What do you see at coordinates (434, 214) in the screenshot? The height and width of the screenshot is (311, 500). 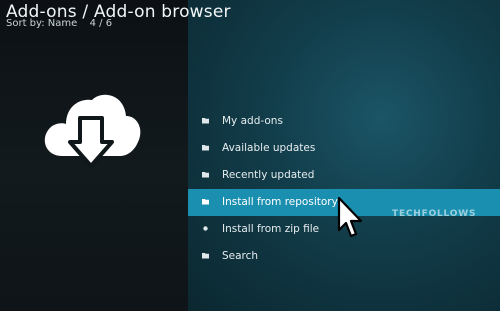 I see `watermark: TECHFOLLOWS` at bounding box center [434, 214].